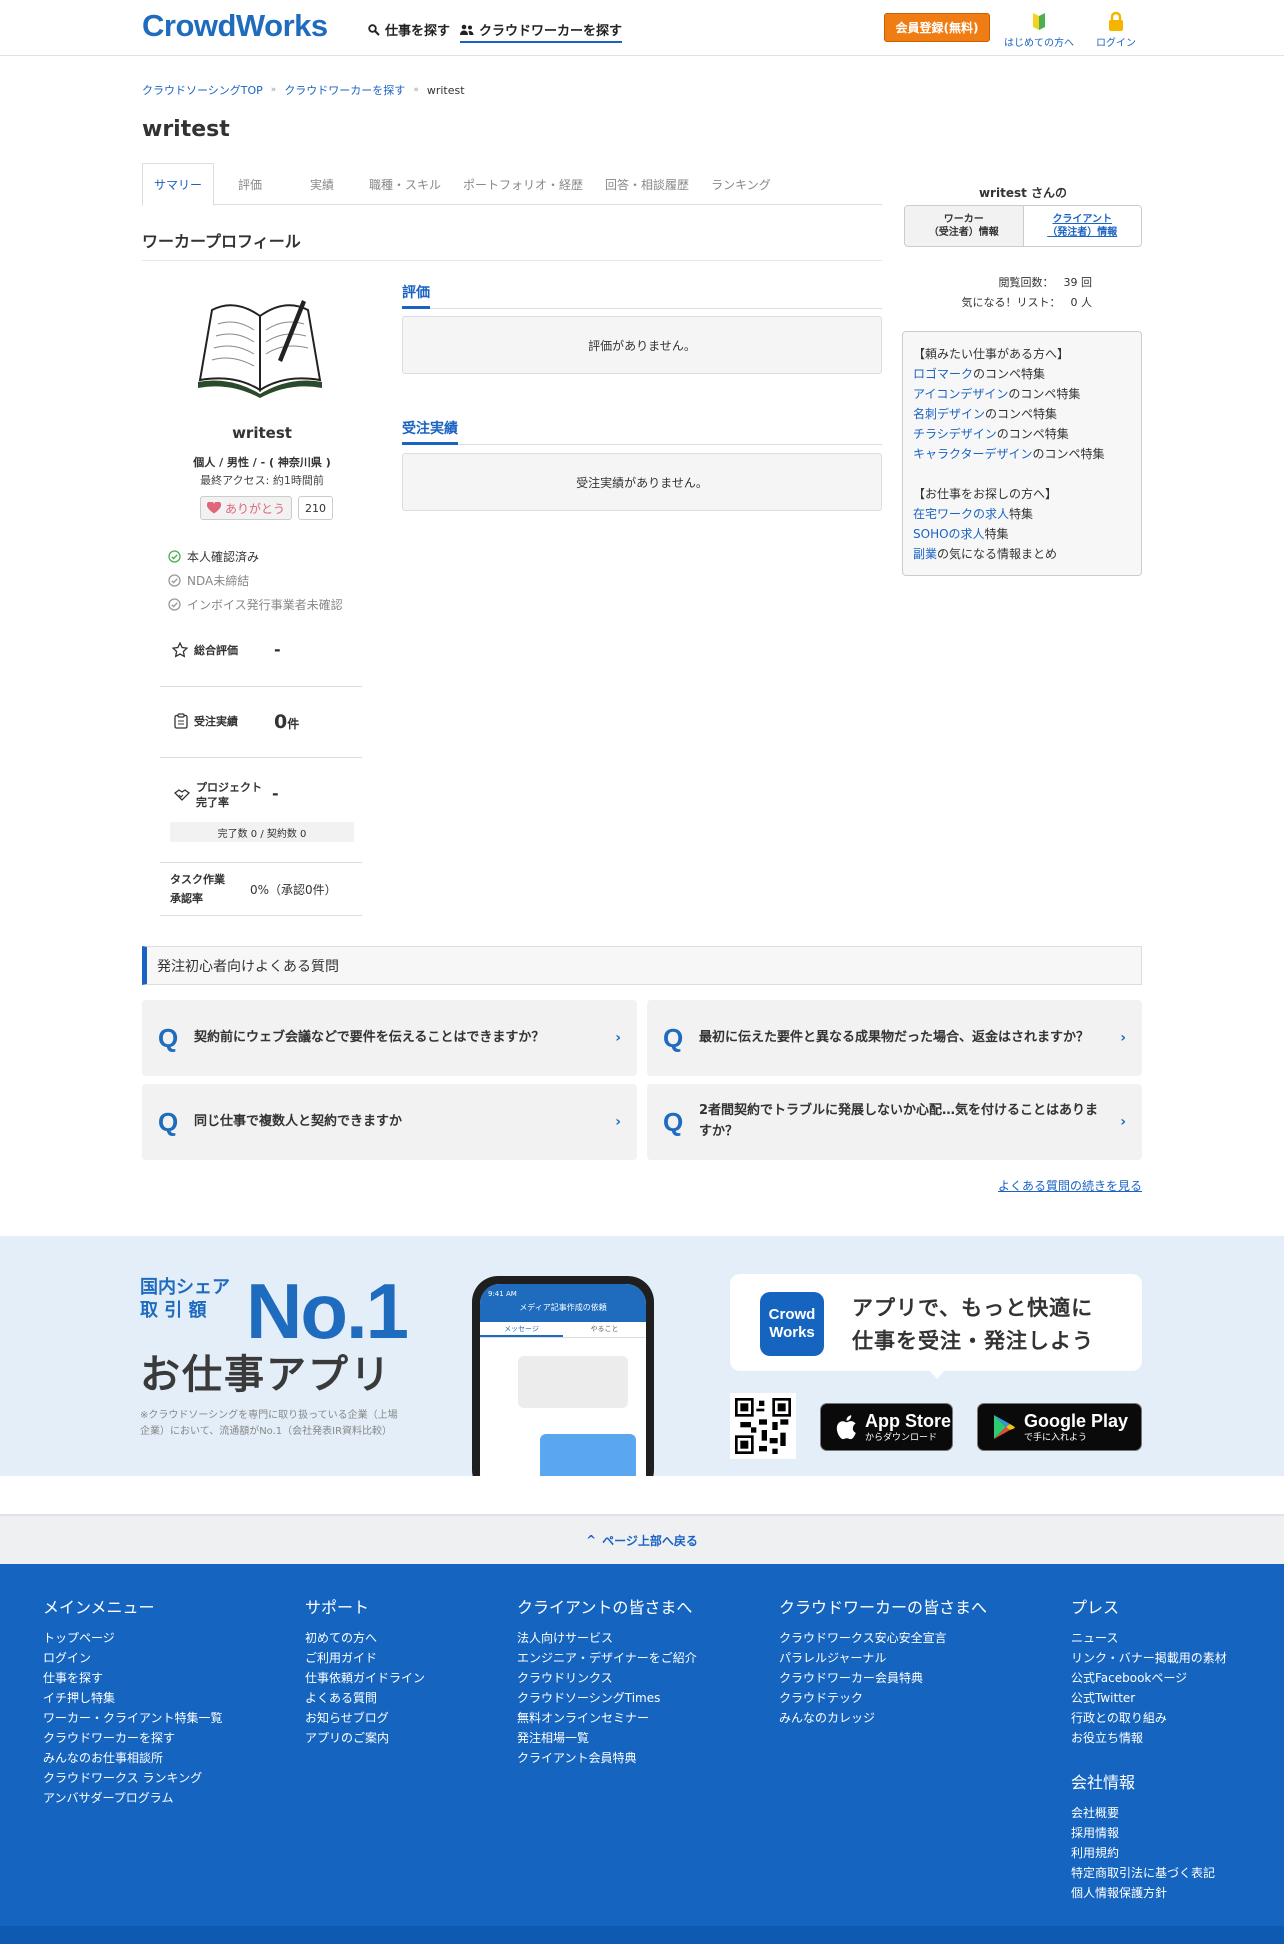 Image resolution: width=1284 pixels, height=1944 pixels. Describe the element at coordinates (961, 514) in the screenshot. I see `feature-remote-link: 在宅ワークの求人` at that location.